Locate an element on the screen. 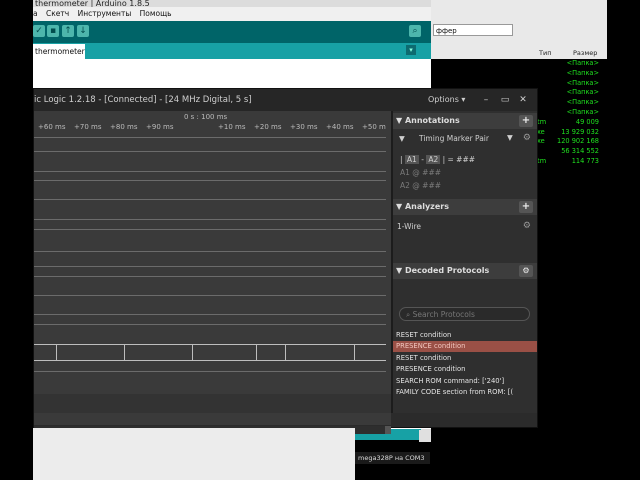 The width and height of the screenshot is (640, 480). file-size: 114 773 is located at coordinates (585, 161).